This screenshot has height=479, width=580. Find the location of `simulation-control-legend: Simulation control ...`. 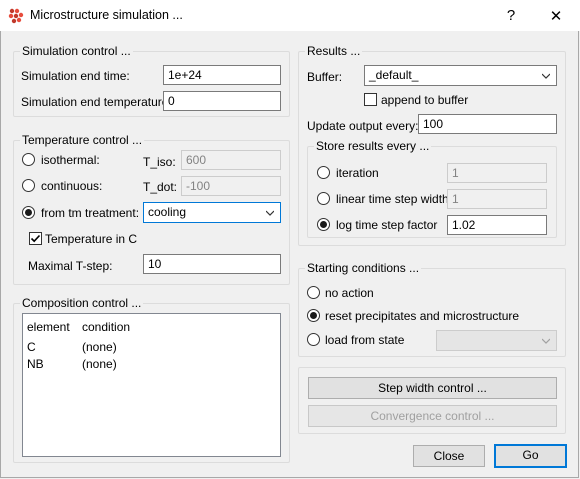

simulation-control-legend: Simulation control ... is located at coordinates (76, 51).